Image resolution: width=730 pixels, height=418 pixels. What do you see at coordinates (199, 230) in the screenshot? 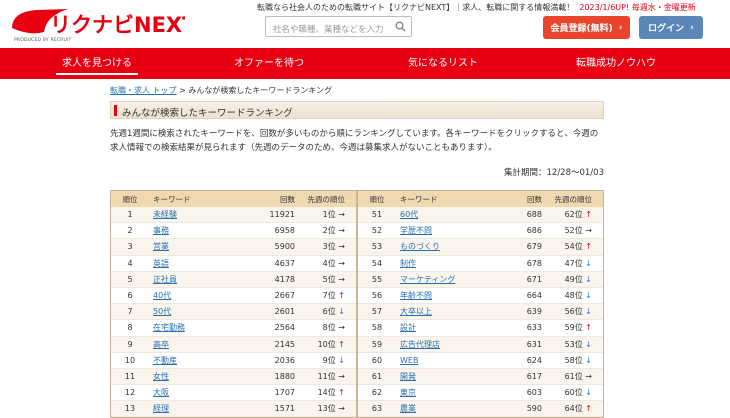
I see `row-keyword-cell: 事務` at bounding box center [199, 230].